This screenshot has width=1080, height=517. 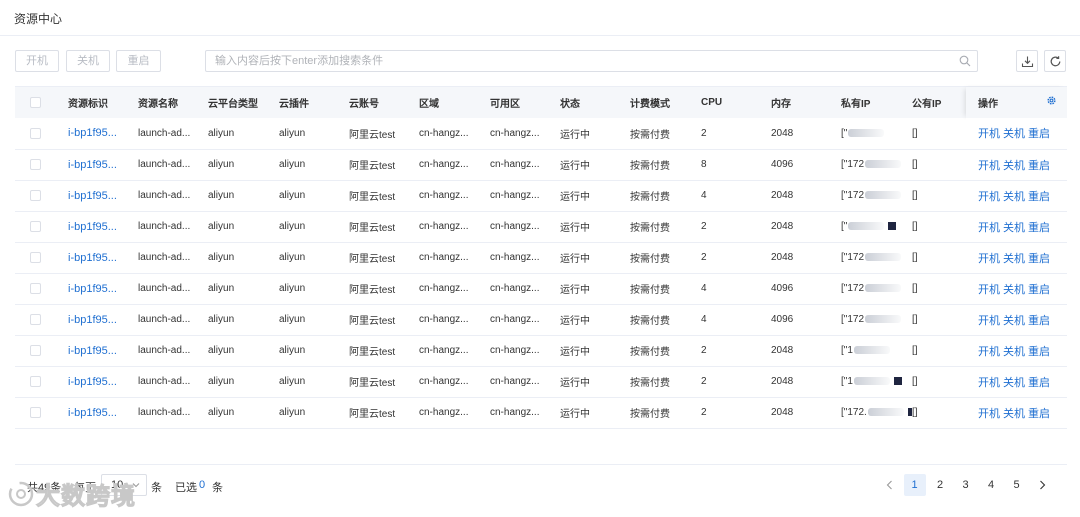 What do you see at coordinates (966, 485) in the screenshot?
I see `page-button-3: 3` at bounding box center [966, 485].